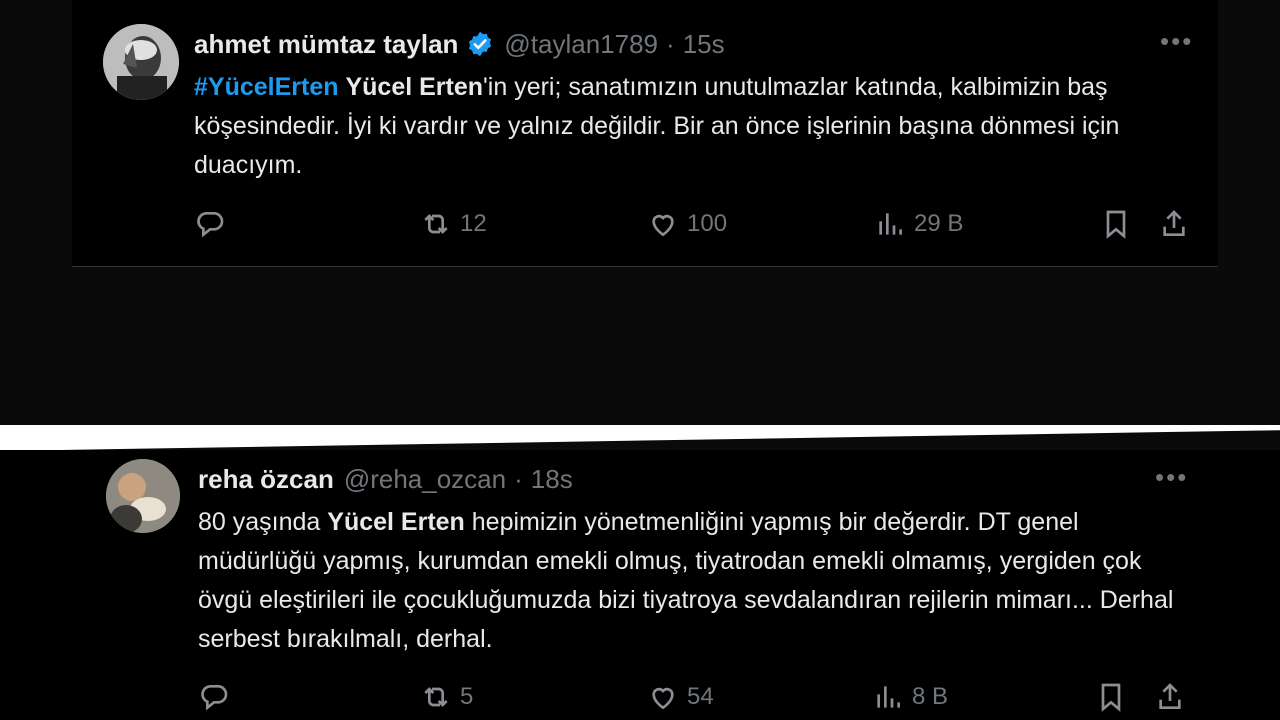  I want to click on timestamp: 18s, so click(552, 479).